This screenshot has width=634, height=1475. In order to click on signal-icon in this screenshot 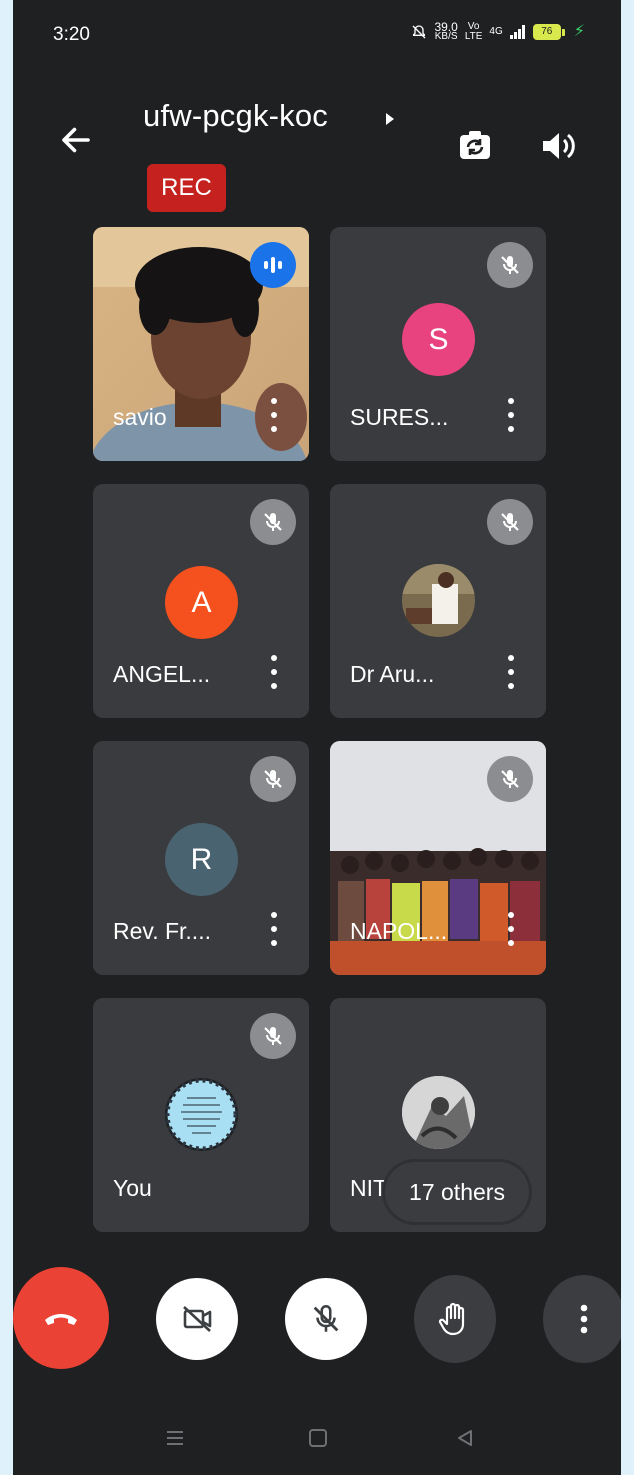, I will do `click(517, 32)`.